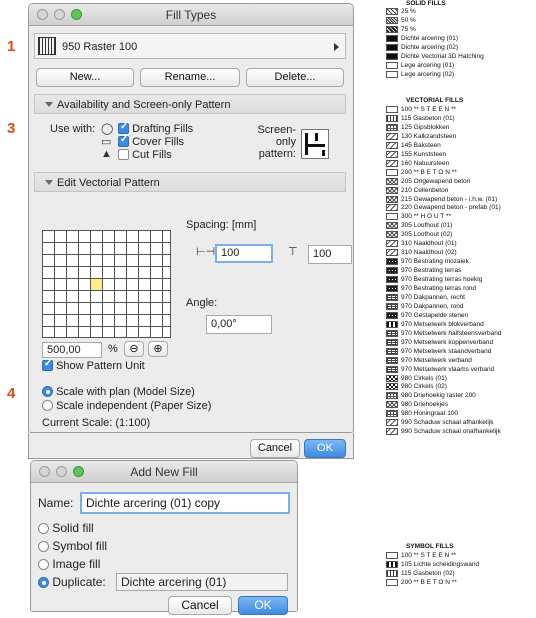  I want to click on fill-name-input: Dichte arcering (01) copy, so click(185, 503).